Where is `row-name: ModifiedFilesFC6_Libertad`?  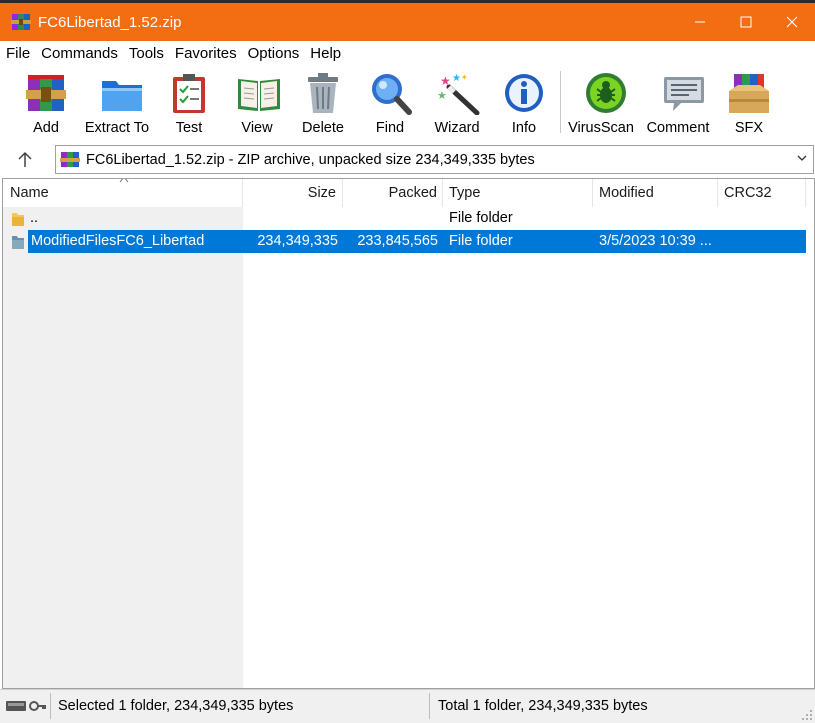
row-name: ModifiedFilesFC6_Libertad is located at coordinates (118, 241).